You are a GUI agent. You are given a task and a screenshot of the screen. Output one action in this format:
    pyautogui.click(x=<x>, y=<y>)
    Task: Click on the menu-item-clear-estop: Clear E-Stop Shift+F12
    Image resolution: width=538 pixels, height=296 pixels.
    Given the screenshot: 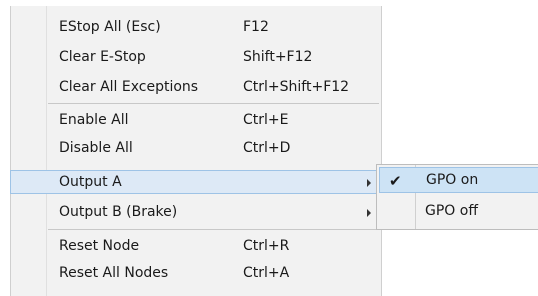 What is the action you would take?
    pyautogui.click(x=196, y=58)
    